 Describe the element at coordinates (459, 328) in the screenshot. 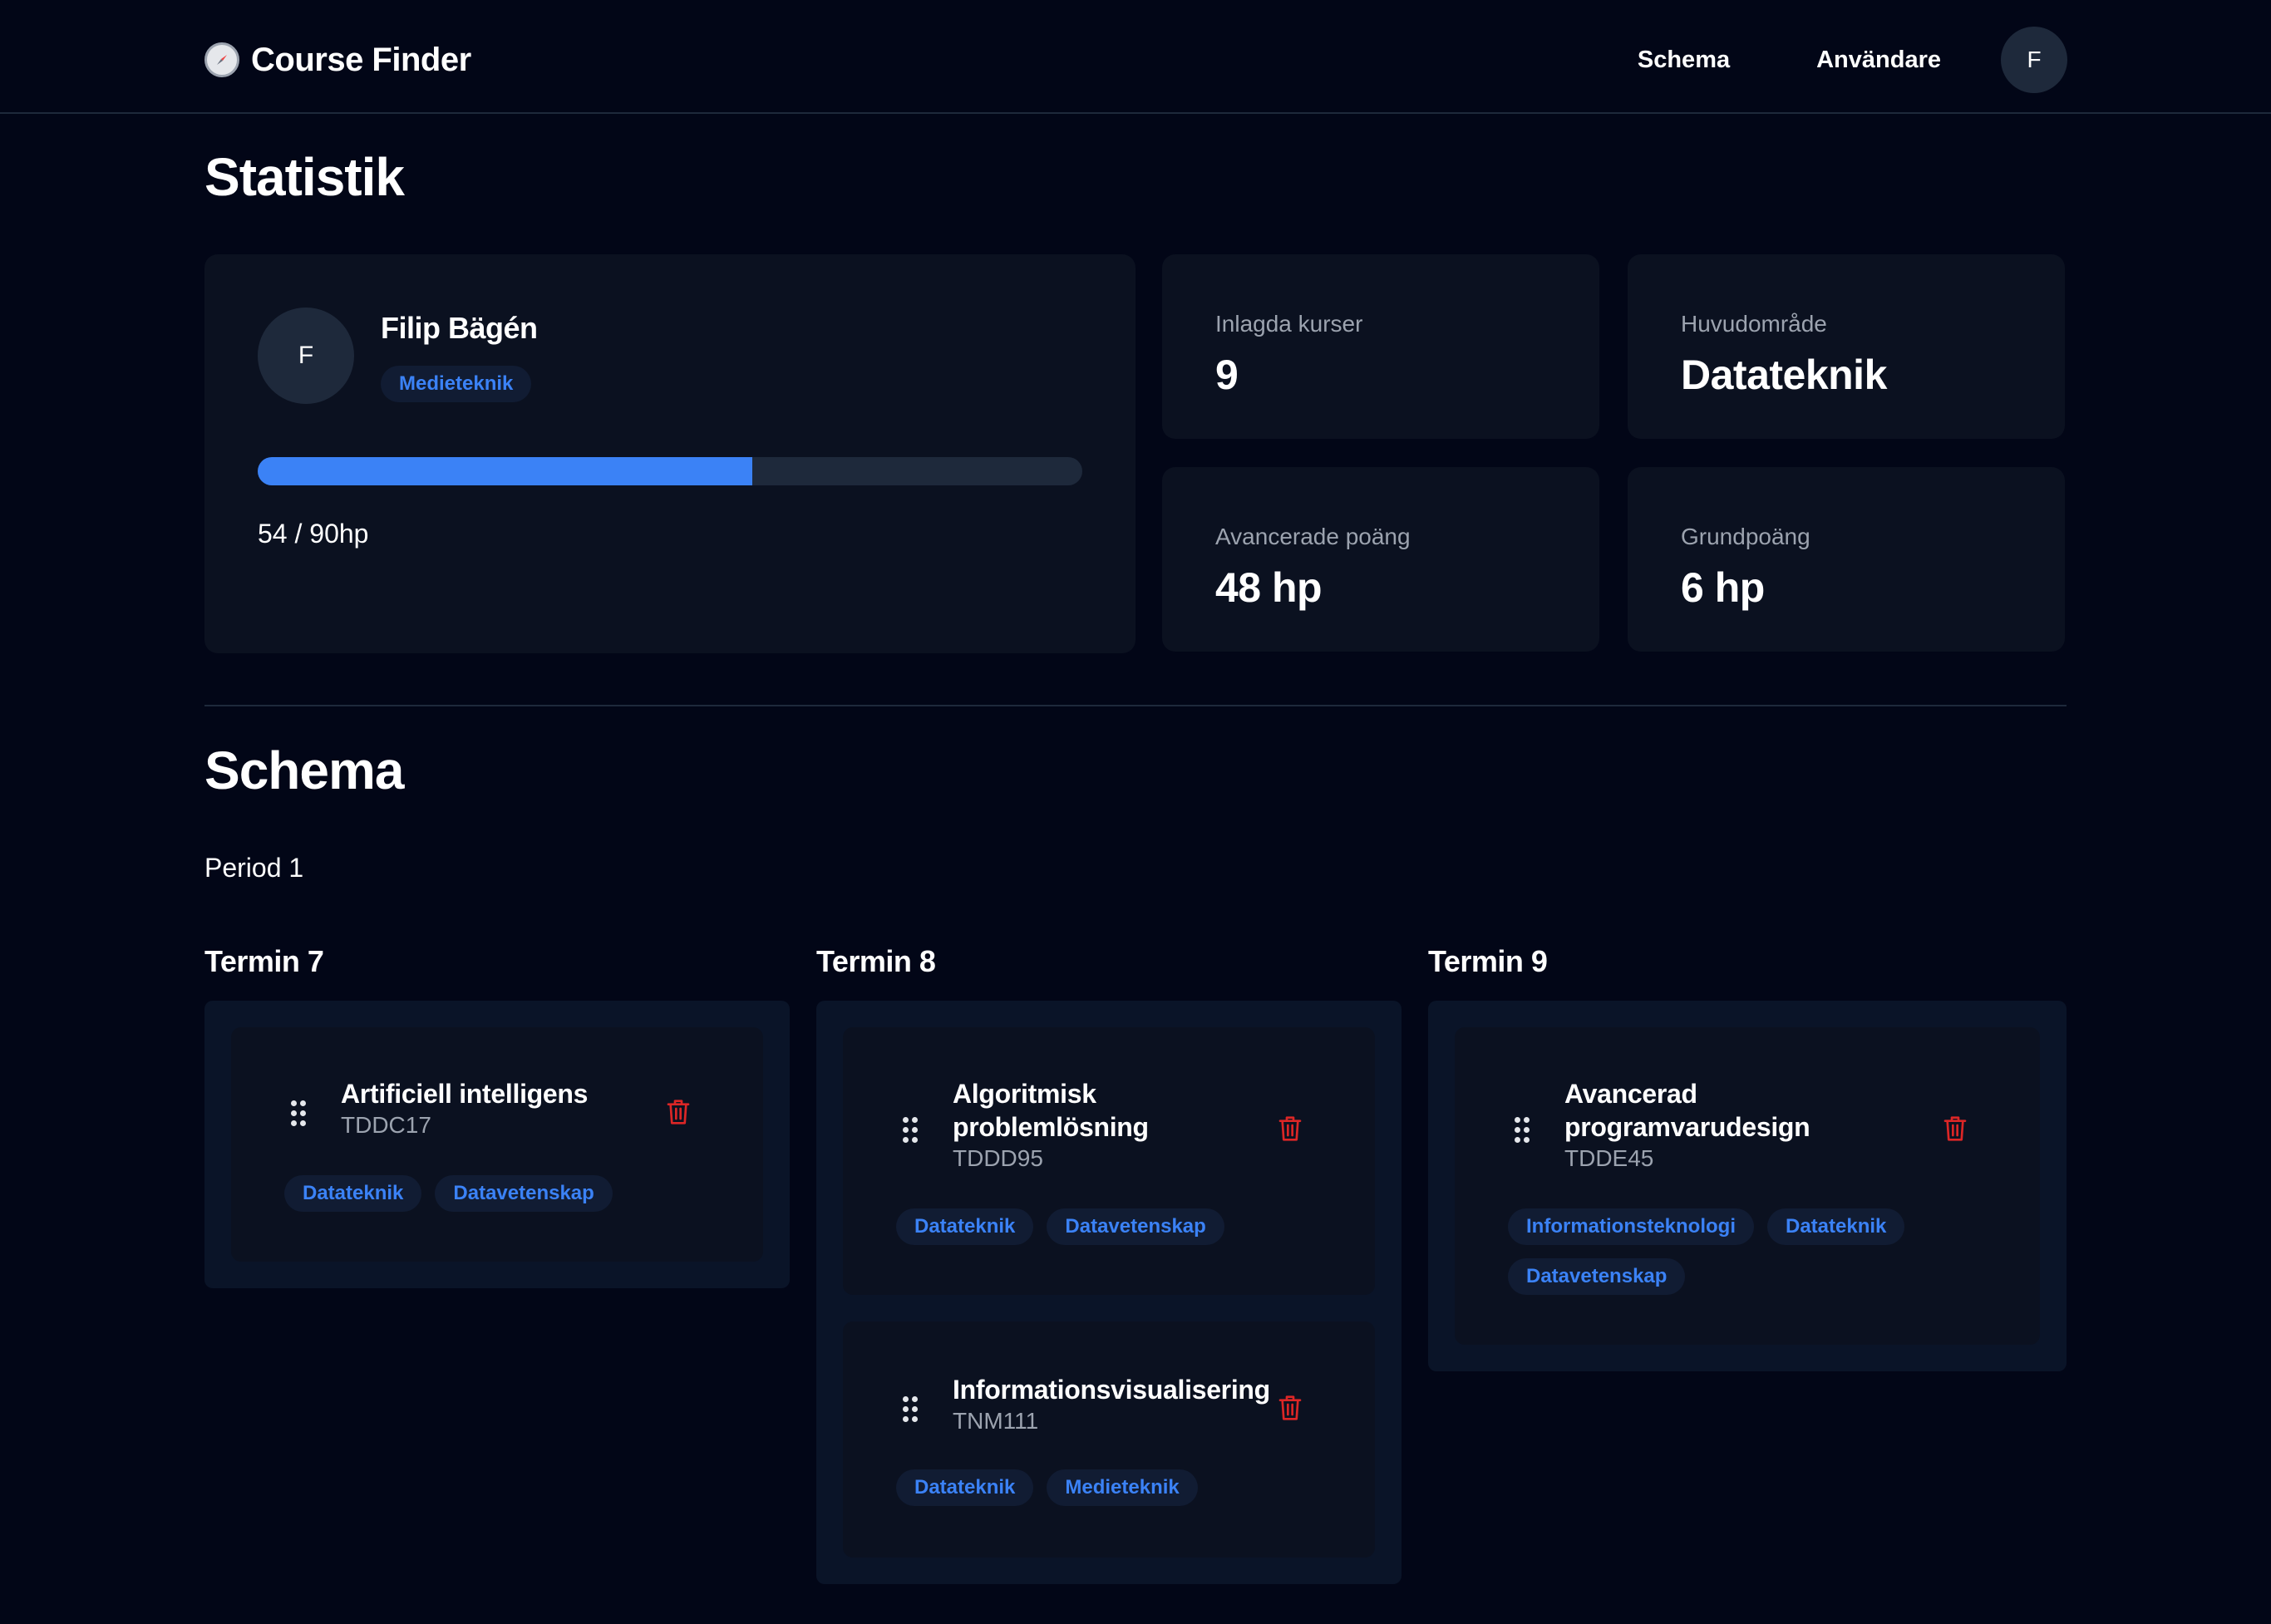

I see `profile-name: Filip Bägén` at that location.